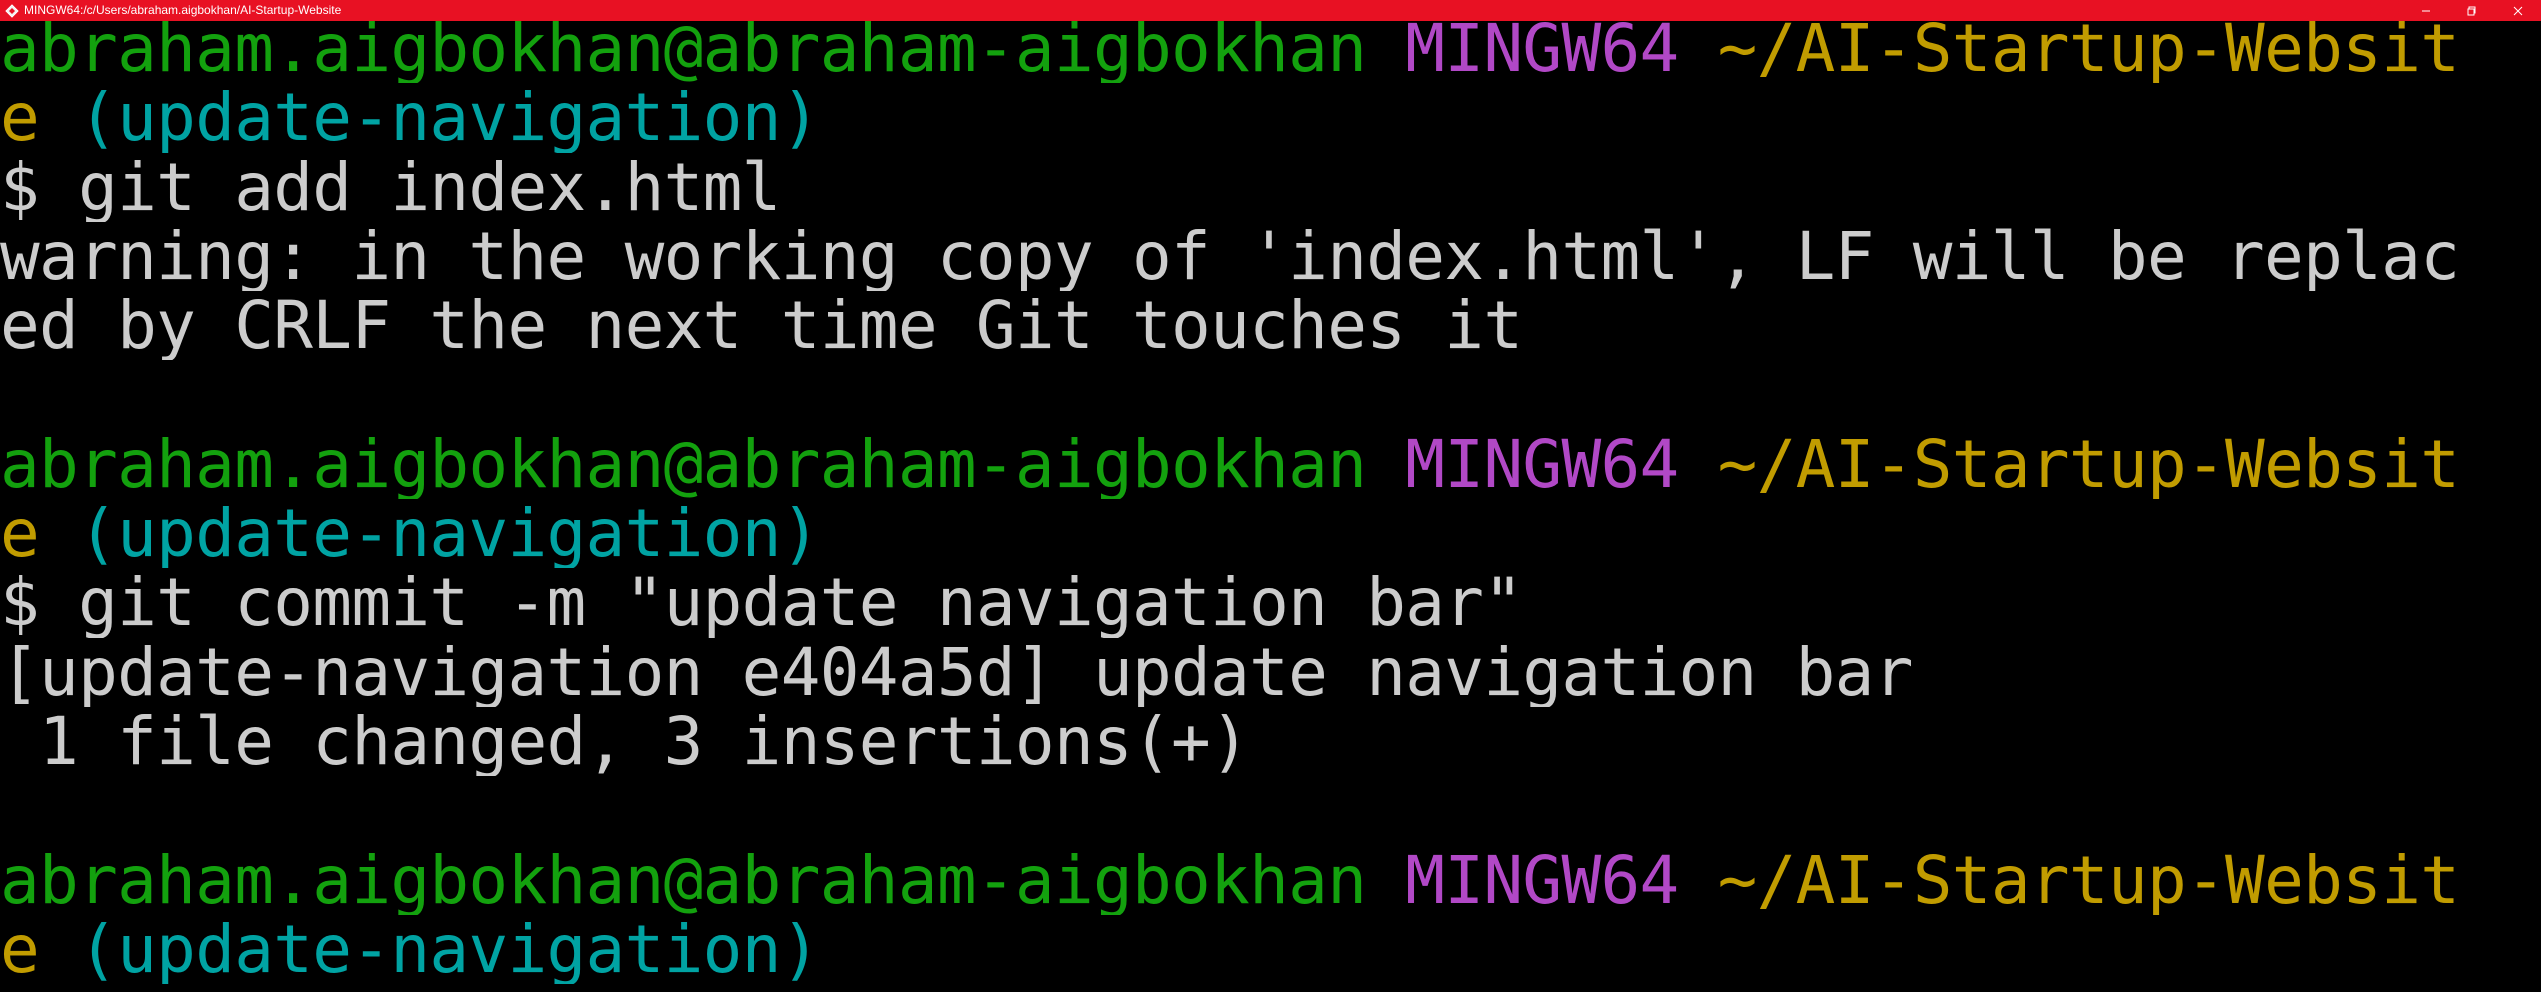 This screenshot has height=992, width=2541. What do you see at coordinates (761, 603) in the screenshot?
I see `command-line: $ git commit -m "update navigation bar"` at bounding box center [761, 603].